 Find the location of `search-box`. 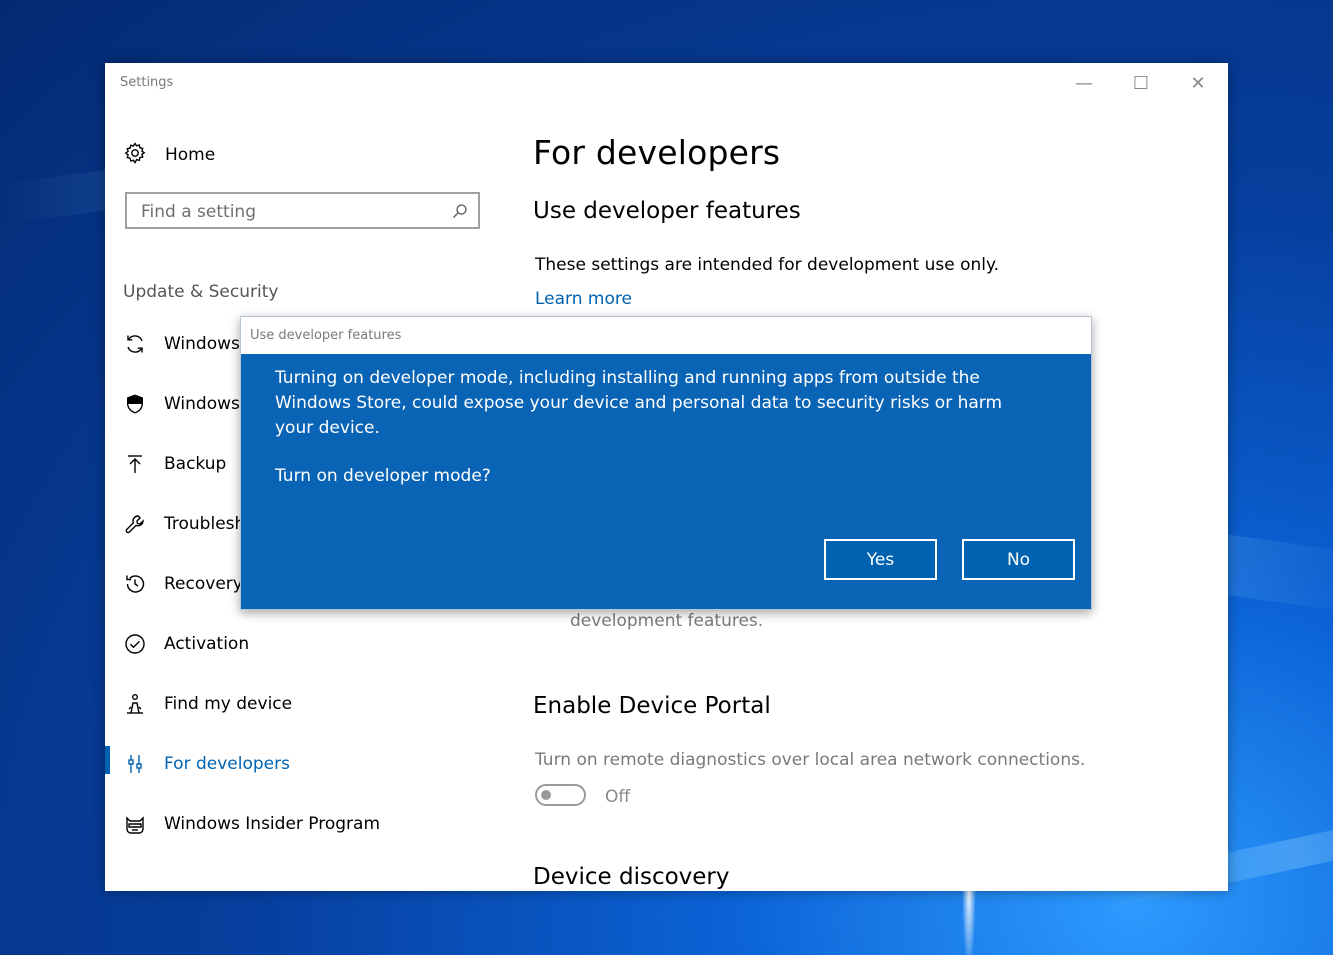

search-box is located at coordinates (302, 210).